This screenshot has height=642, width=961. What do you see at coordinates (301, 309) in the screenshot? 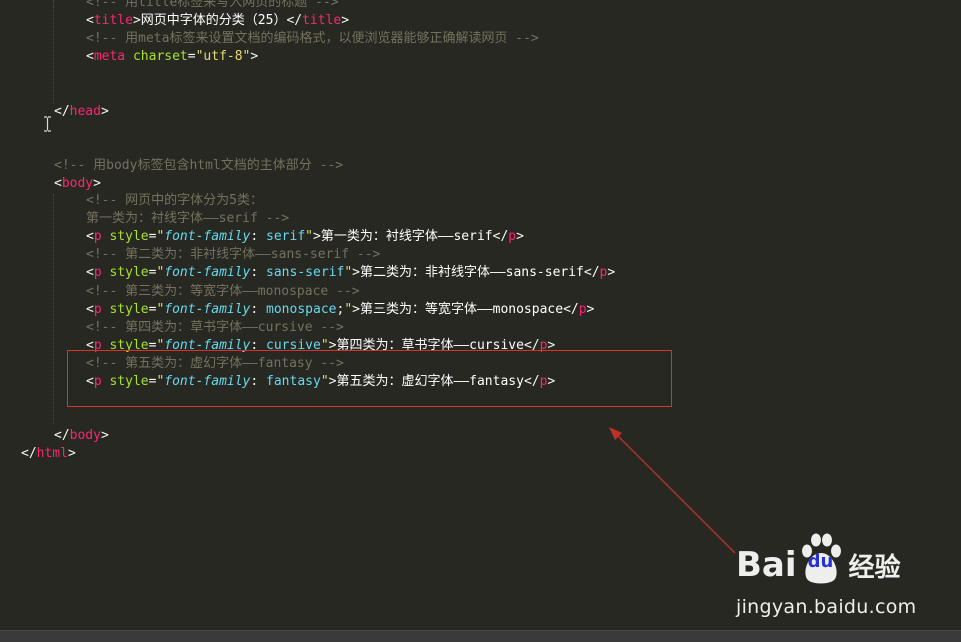
I see `code-token: monospace` at bounding box center [301, 309].